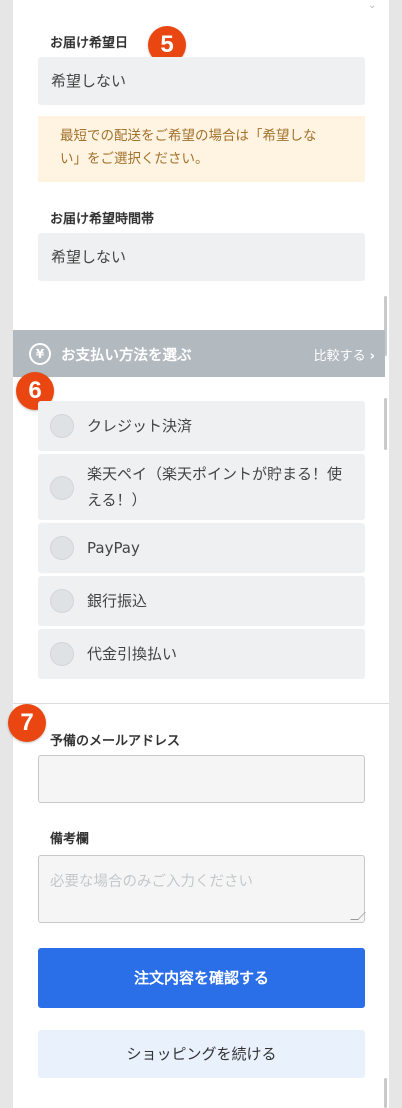 The width and height of the screenshot is (402, 1108). Describe the element at coordinates (201, 426) in the screenshot. I see `payment-option-credit: クレジット決済` at that location.